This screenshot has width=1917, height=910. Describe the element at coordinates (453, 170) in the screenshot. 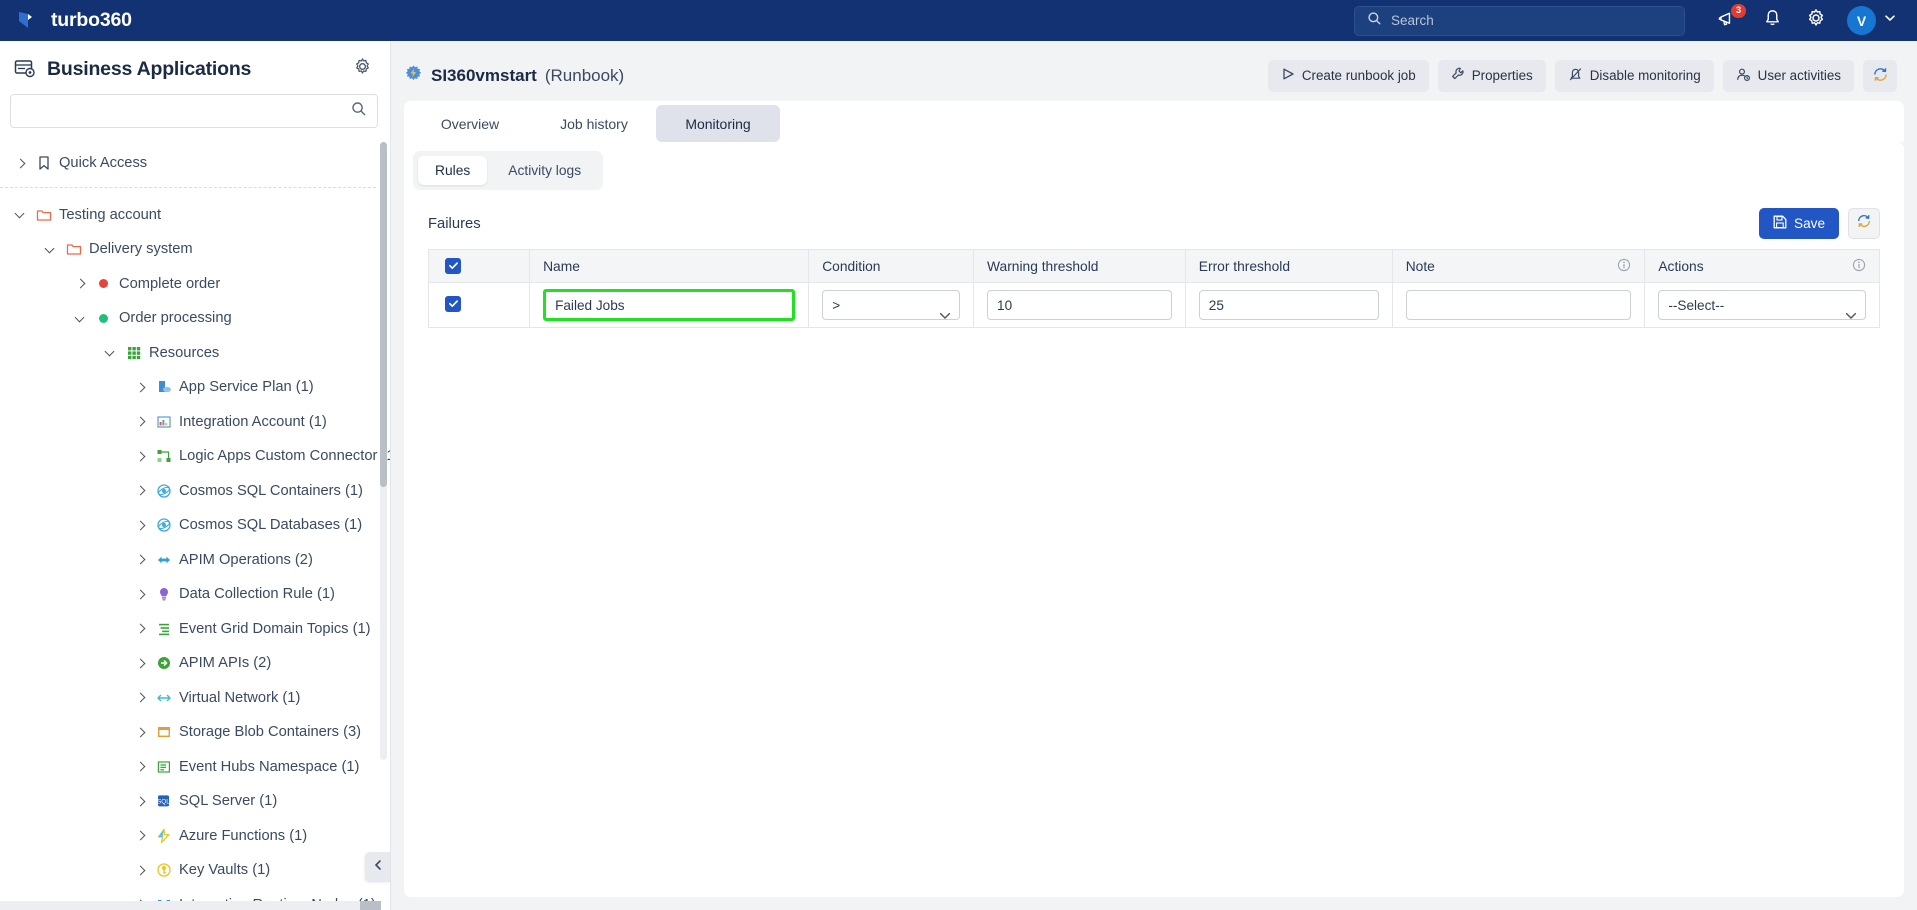

I see `subtab-rules: Rules` at that location.